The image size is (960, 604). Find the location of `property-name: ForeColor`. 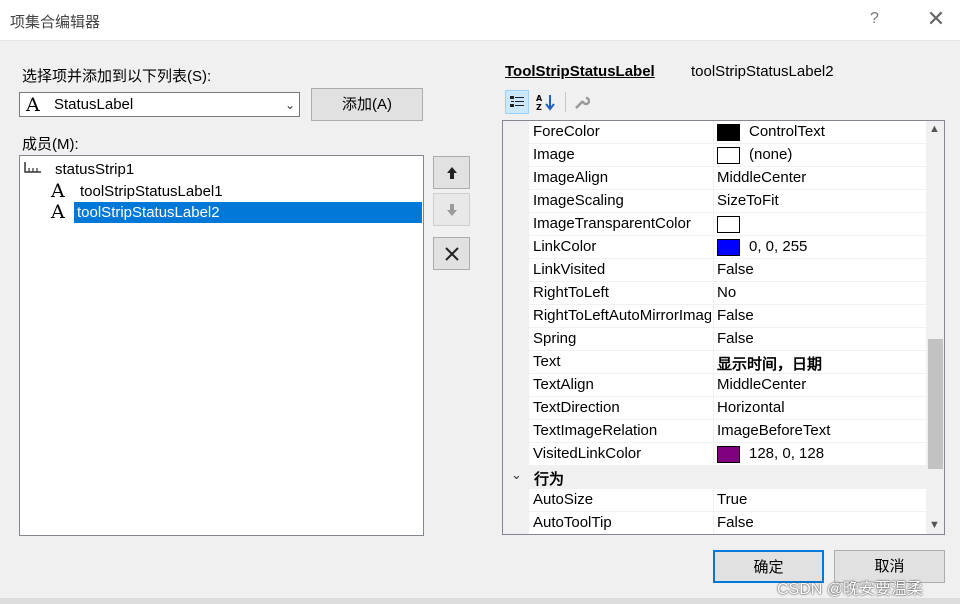

property-name: ForeColor is located at coordinates (566, 131).